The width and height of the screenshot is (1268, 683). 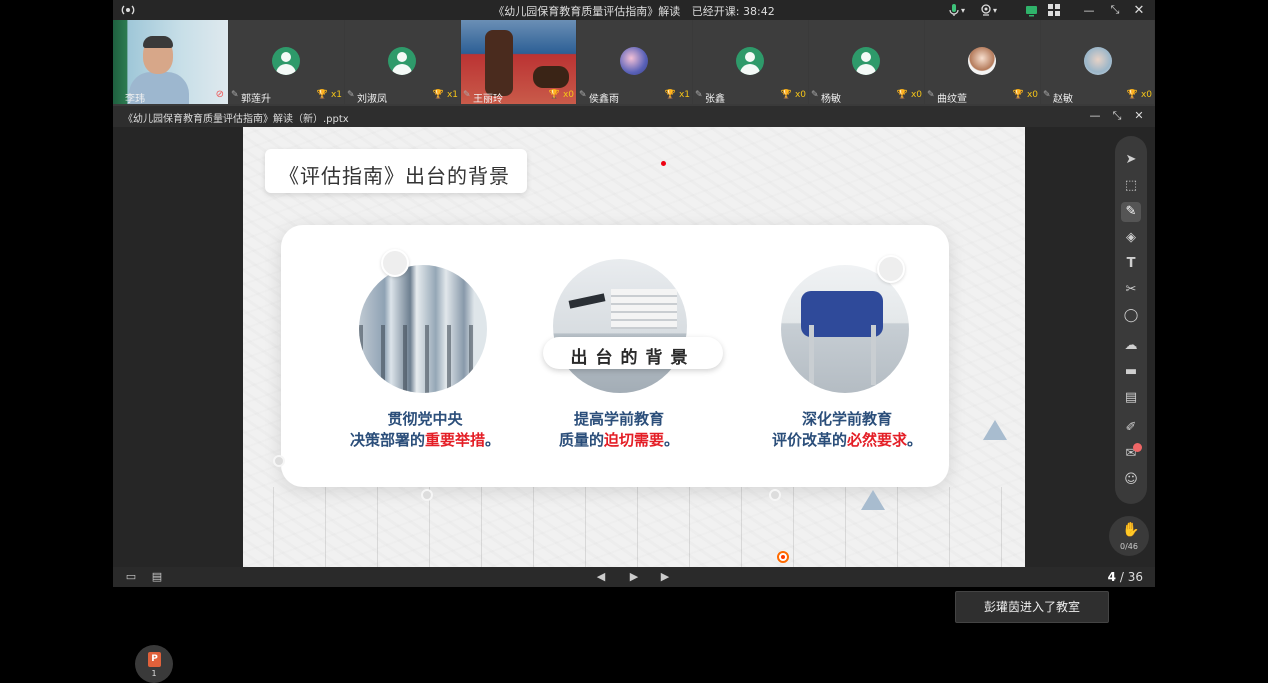 I want to click on participant-name: 杨敏, so click(x=831, y=99).